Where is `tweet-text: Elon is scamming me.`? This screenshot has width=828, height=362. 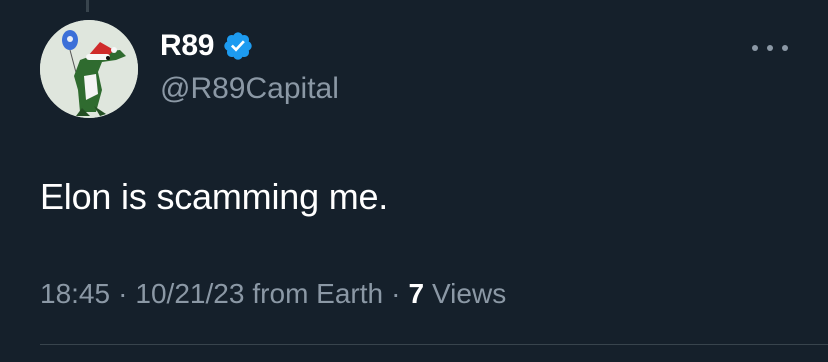
tweet-text: Elon is scamming me. is located at coordinates (214, 196).